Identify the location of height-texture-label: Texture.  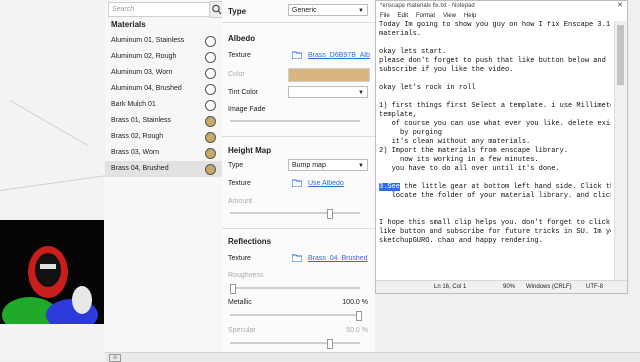
(239, 183).